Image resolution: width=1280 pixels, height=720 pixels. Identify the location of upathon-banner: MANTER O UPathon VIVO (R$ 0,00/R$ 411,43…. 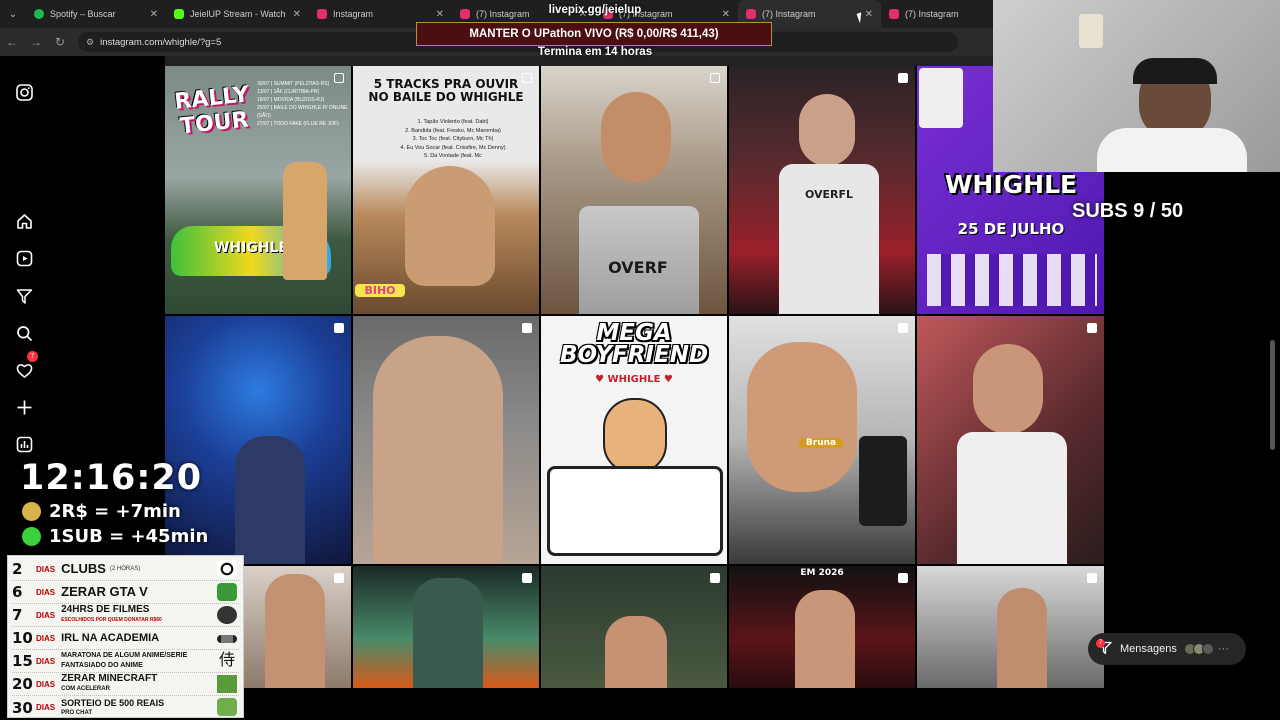
(594, 34).